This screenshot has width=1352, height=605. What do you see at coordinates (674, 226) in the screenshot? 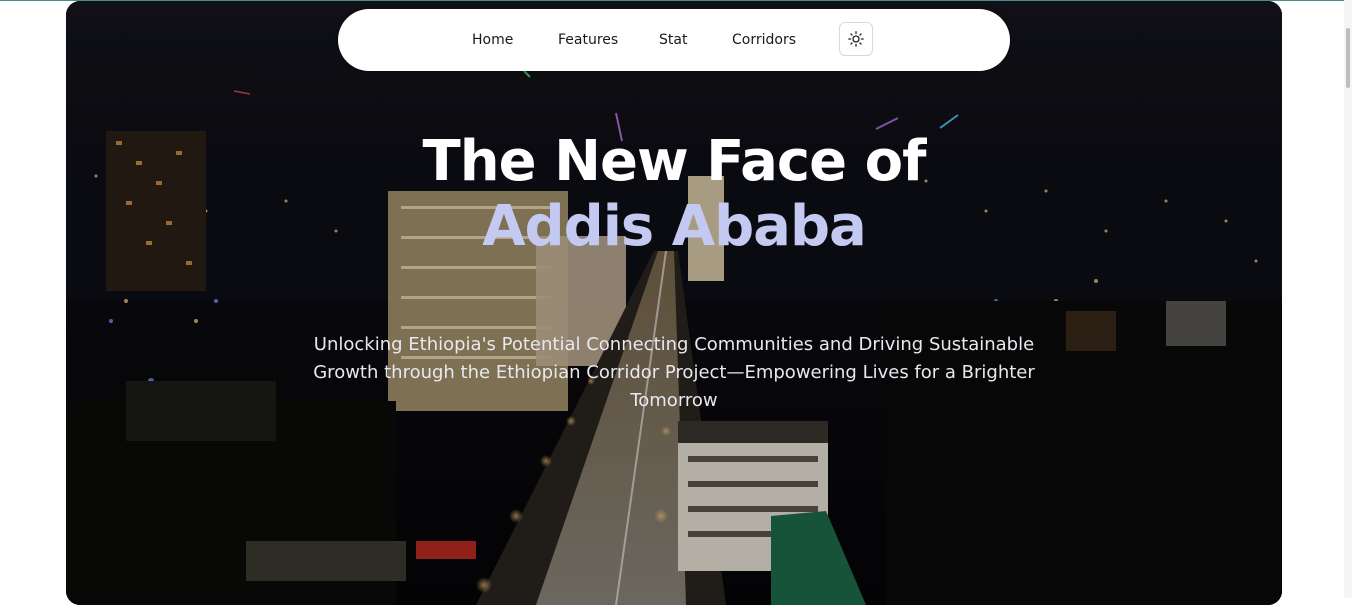
I see `hero-title-accent: Addis Ababa` at bounding box center [674, 226].